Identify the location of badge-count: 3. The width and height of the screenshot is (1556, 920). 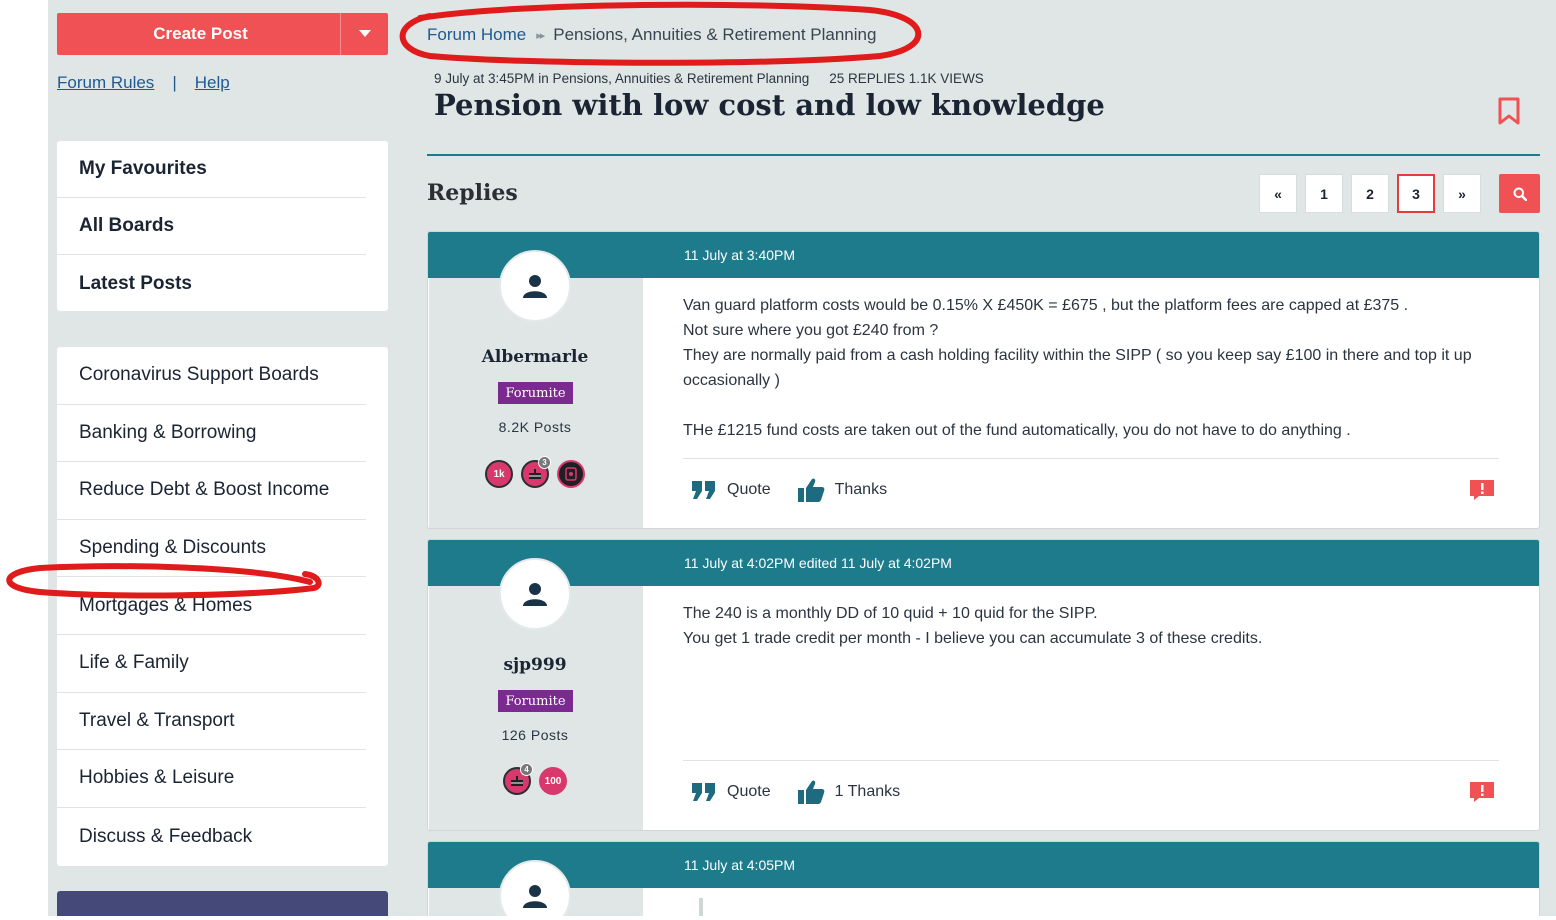
(544, 462).